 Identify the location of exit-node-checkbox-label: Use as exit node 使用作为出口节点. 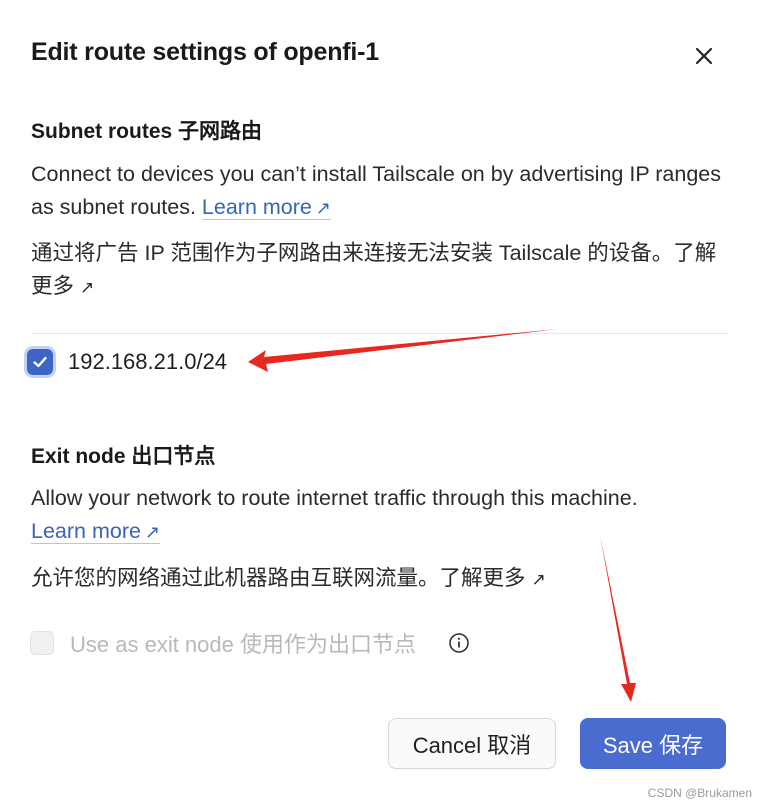
(243, 644).